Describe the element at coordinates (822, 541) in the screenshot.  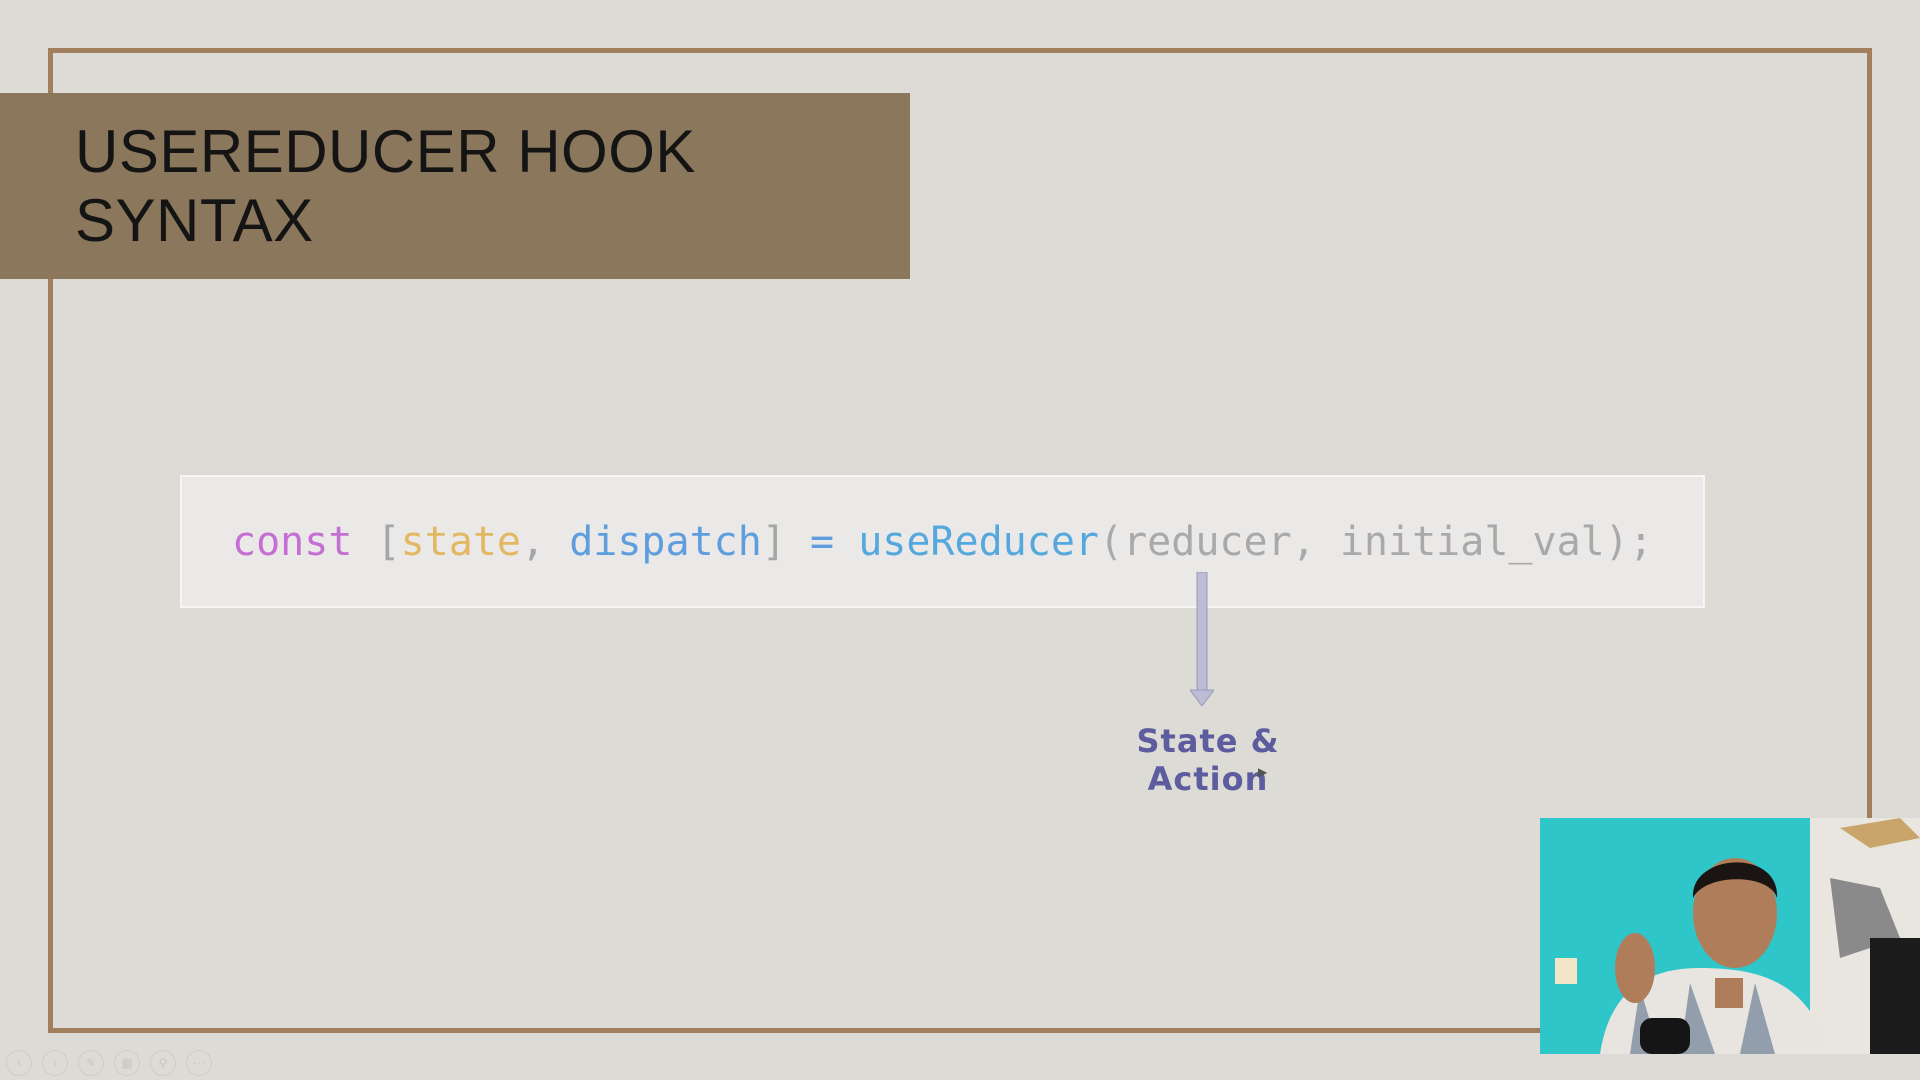
I see `code-equals: =` at that location.